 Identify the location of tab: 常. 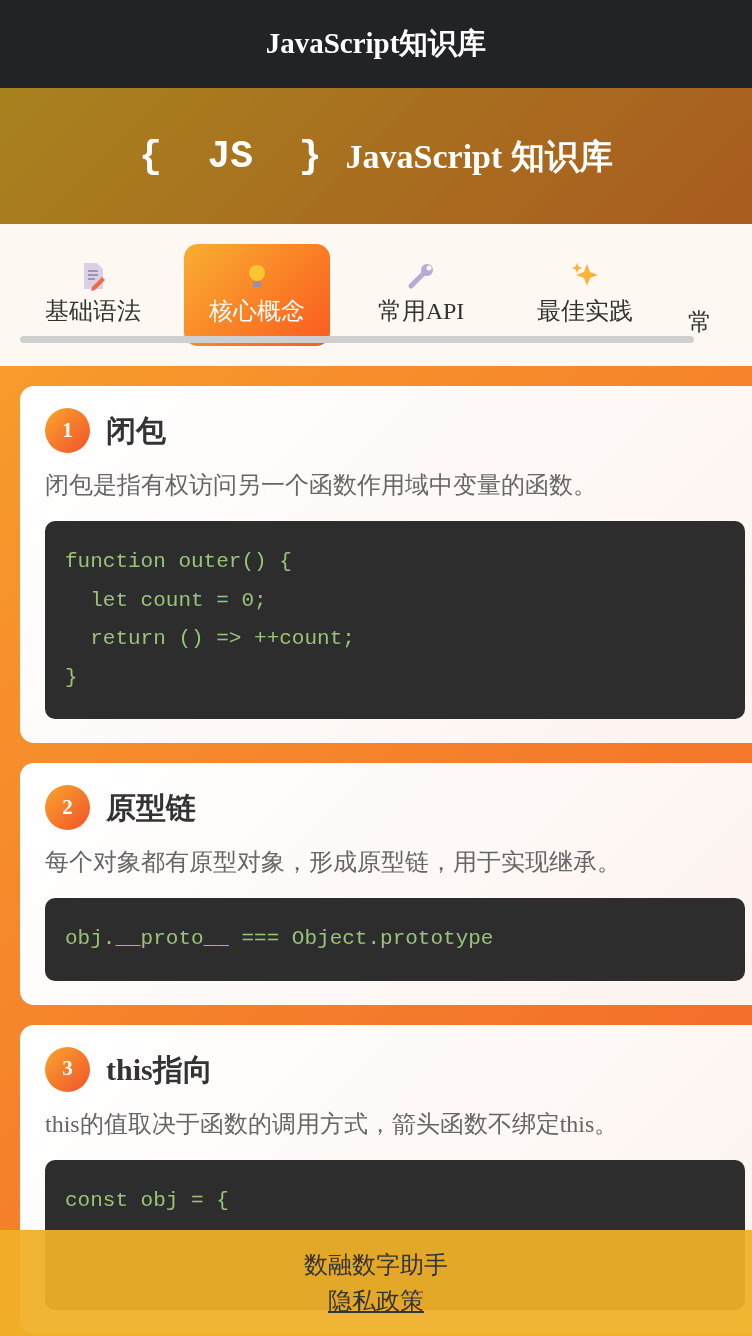
(694, 295).